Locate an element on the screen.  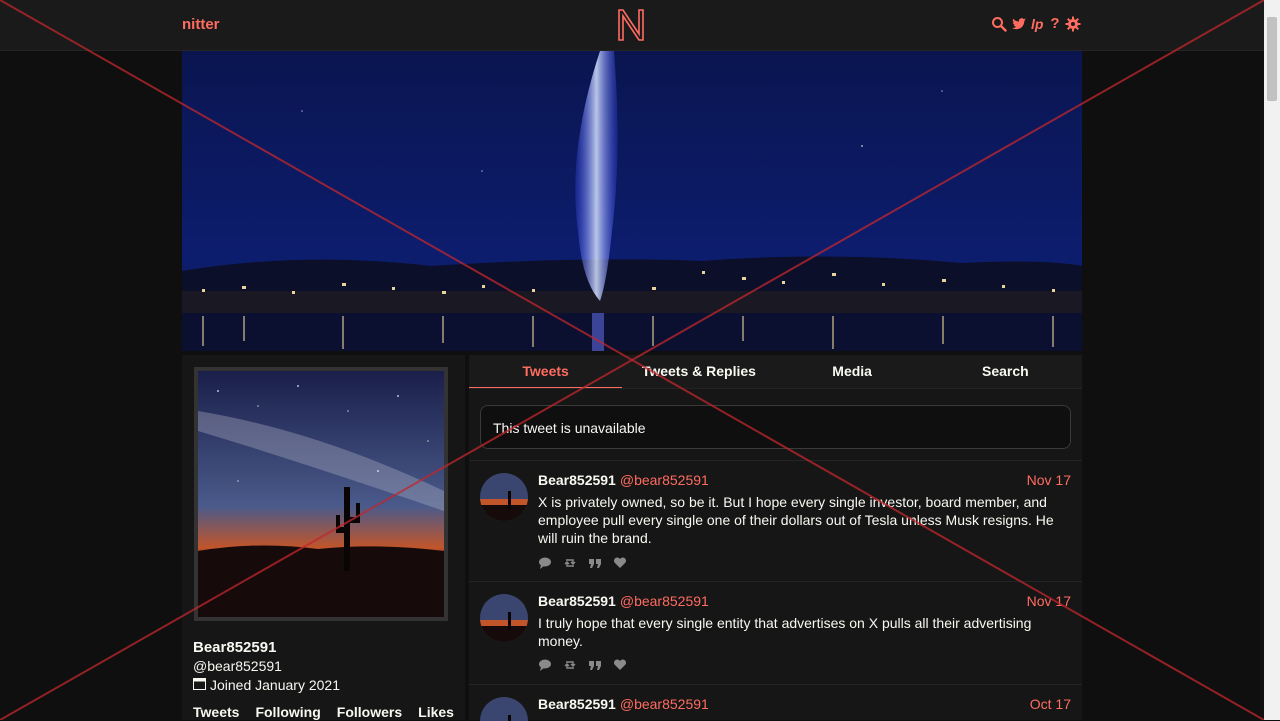
stat-tweets: Tweets is located at coordinates (216, 712).